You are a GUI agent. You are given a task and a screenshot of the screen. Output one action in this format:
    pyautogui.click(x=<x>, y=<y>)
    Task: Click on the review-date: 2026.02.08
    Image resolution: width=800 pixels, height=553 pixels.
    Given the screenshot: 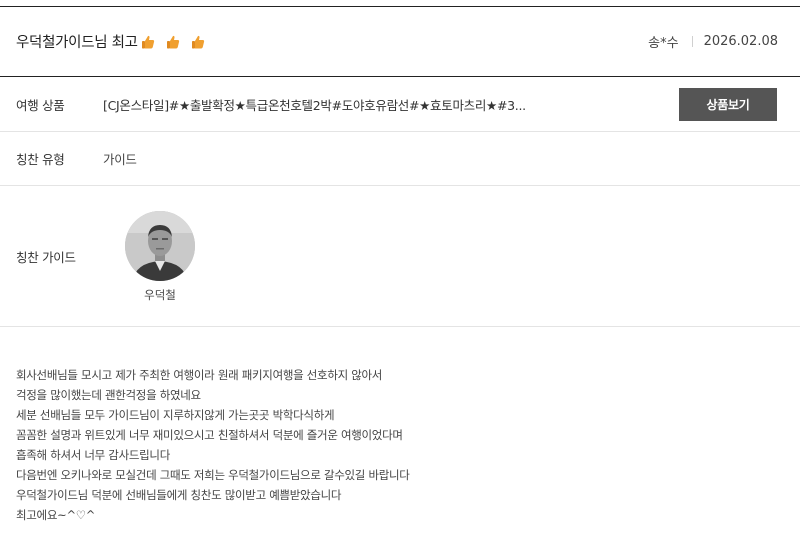 What is the action you would take?
    pyautogui.click(x=740, y=41)
    